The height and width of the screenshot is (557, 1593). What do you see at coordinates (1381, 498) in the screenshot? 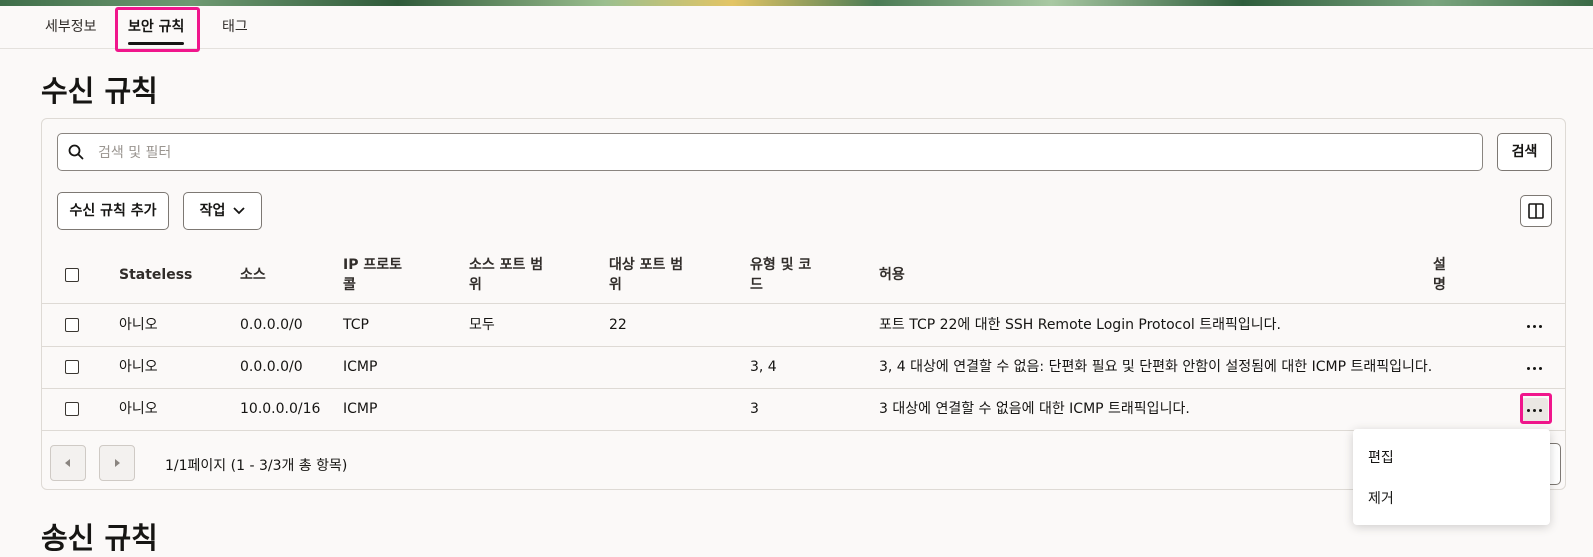
I see `menu-item-remove: 제거` at bounding box center [1381, 498].